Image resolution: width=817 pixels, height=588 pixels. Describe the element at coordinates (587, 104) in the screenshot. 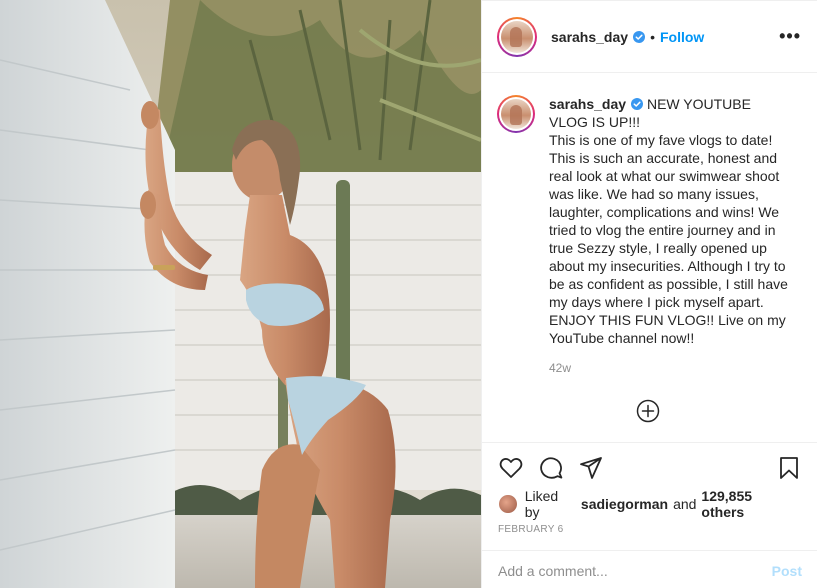

I see `caption-username: sarahs_day` at that location.